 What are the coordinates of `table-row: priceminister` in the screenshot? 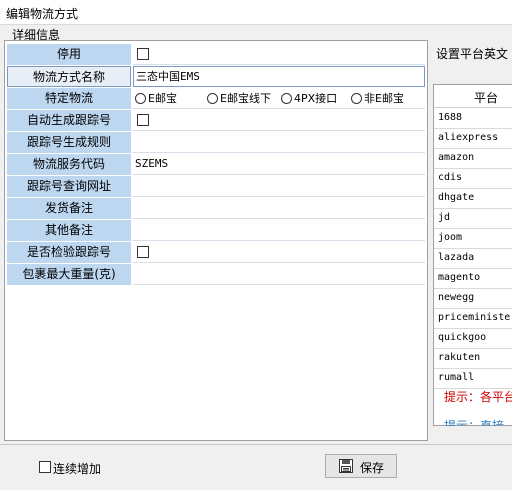 It's located at (473, 318).